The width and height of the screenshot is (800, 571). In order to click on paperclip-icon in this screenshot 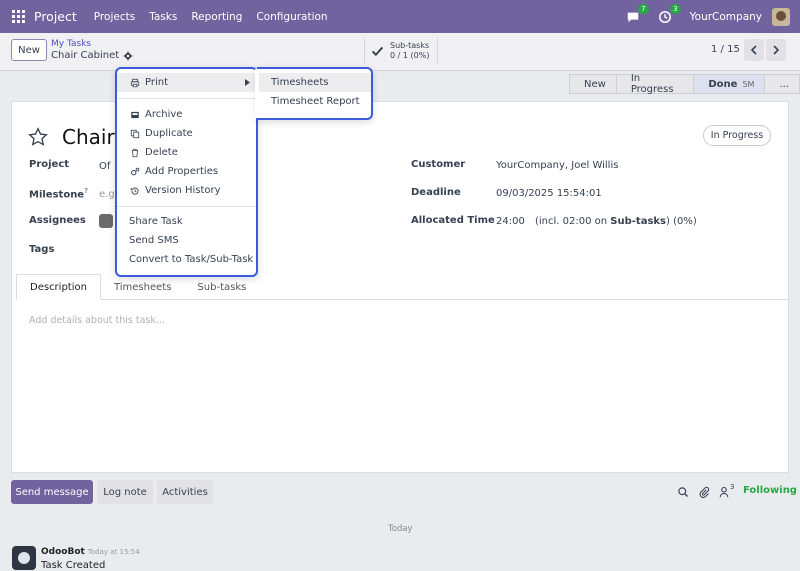, I will do `click(704, 492)`.